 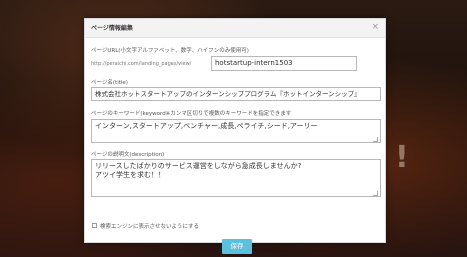 I want to click on page-keyword-textarea: インターン,スタートアップ,ベンチャー,成長,ペライチ,シード,アーリー, so click(x=236, y=131).